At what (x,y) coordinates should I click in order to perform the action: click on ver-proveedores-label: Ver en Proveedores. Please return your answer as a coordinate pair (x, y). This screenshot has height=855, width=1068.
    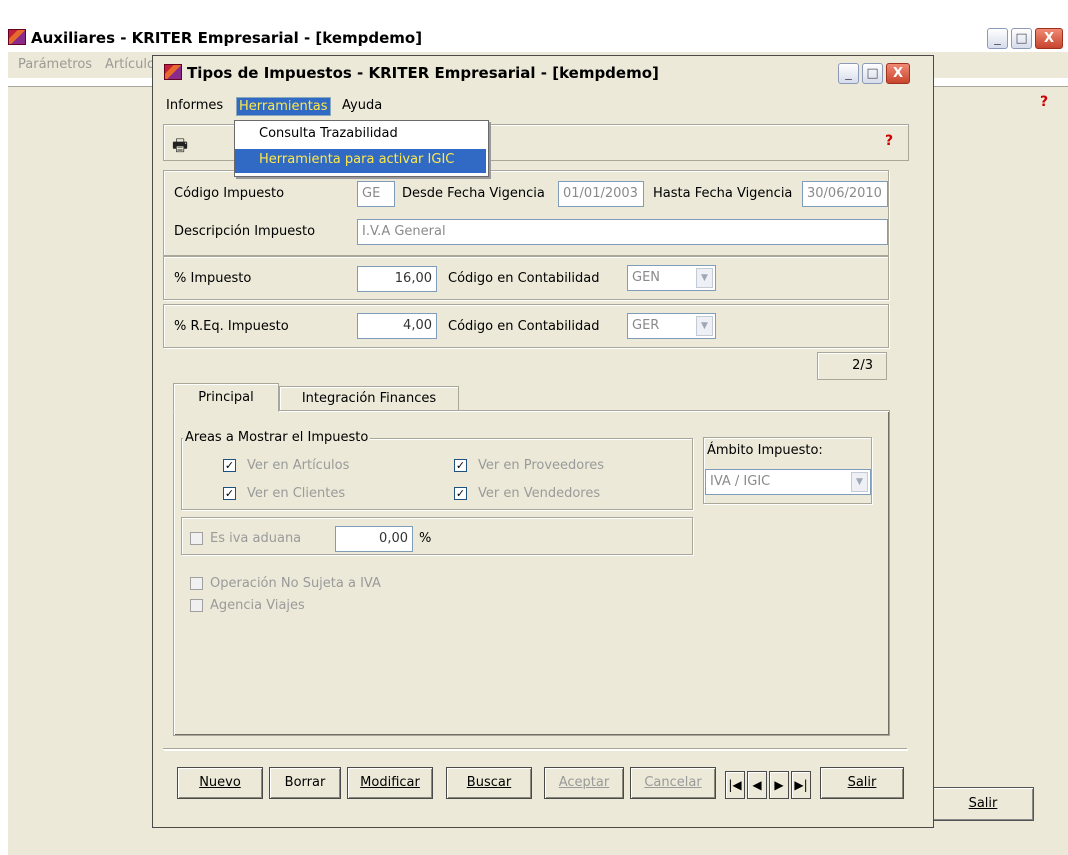
    Looking at the image, I should click on (541, 465).